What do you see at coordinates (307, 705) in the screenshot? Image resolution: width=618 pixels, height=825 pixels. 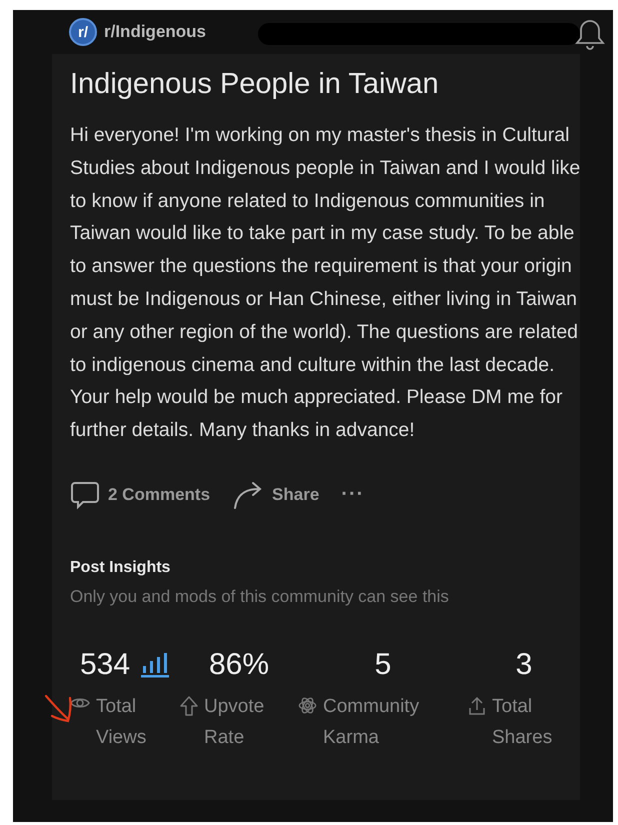 I see `flower-icon` at bounding box center [307, 705].